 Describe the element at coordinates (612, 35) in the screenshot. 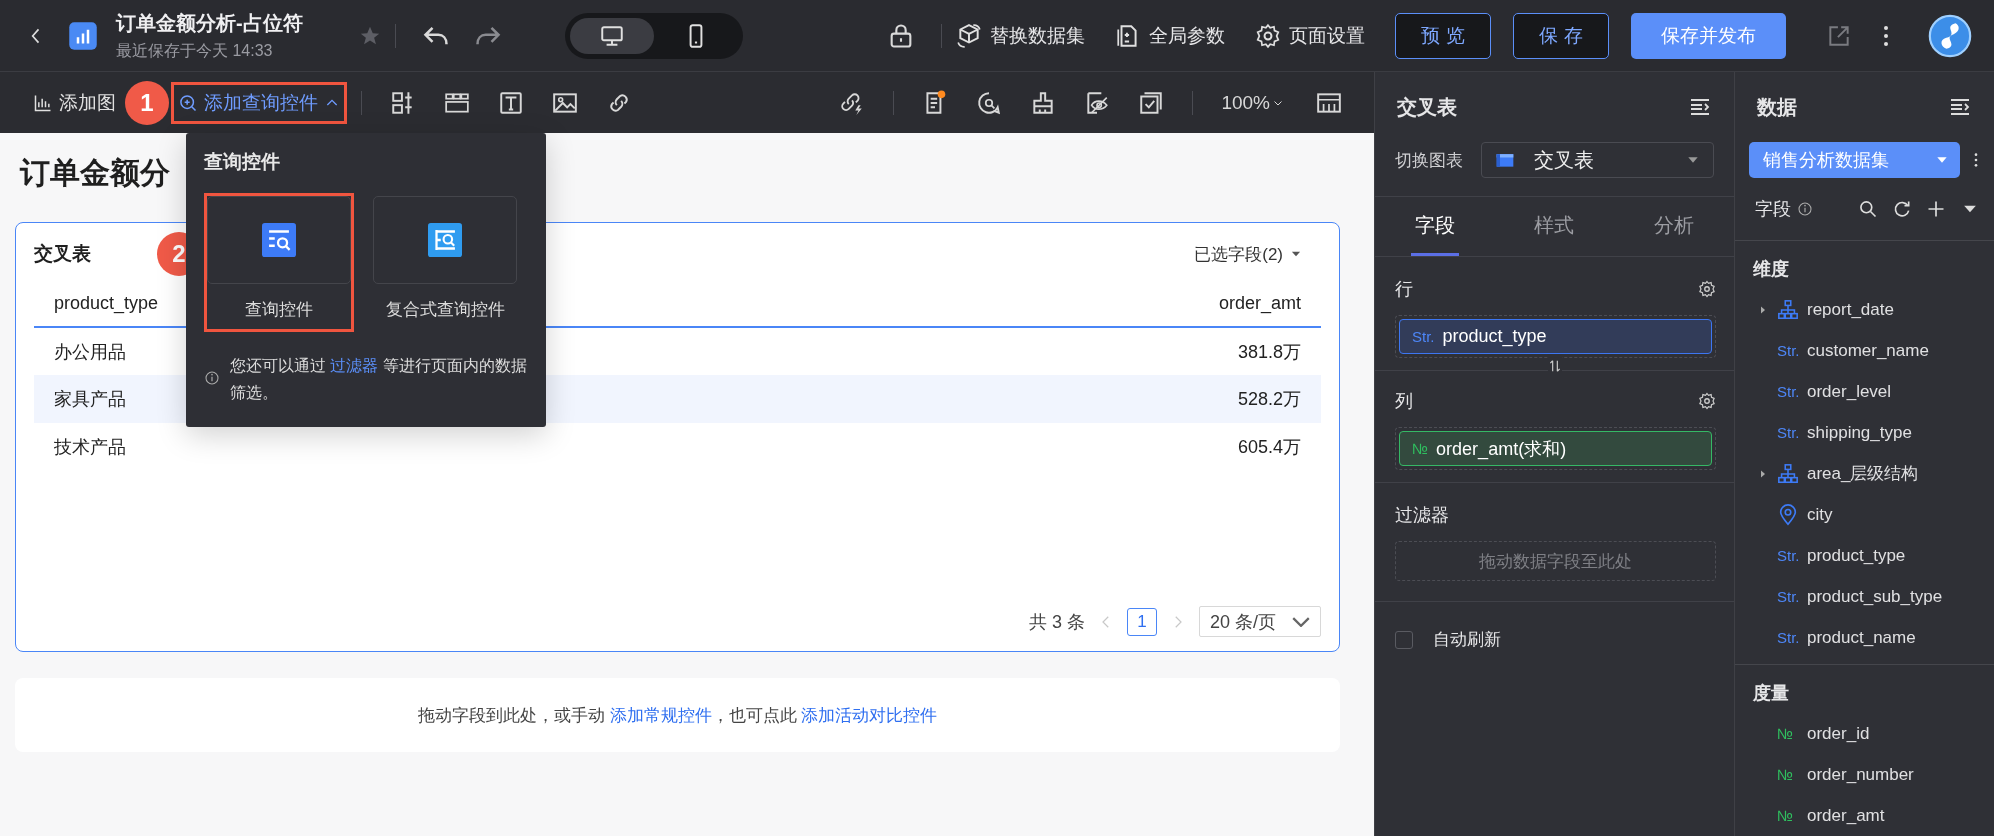

I see `desktop-view-button` at that location.